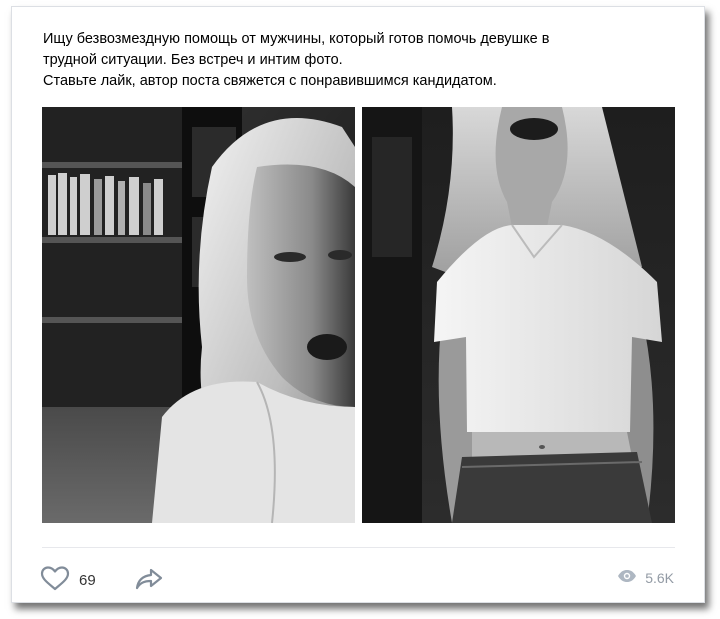 The image size is (720, 619). I want to click on actions-divider, so click(358, 547).